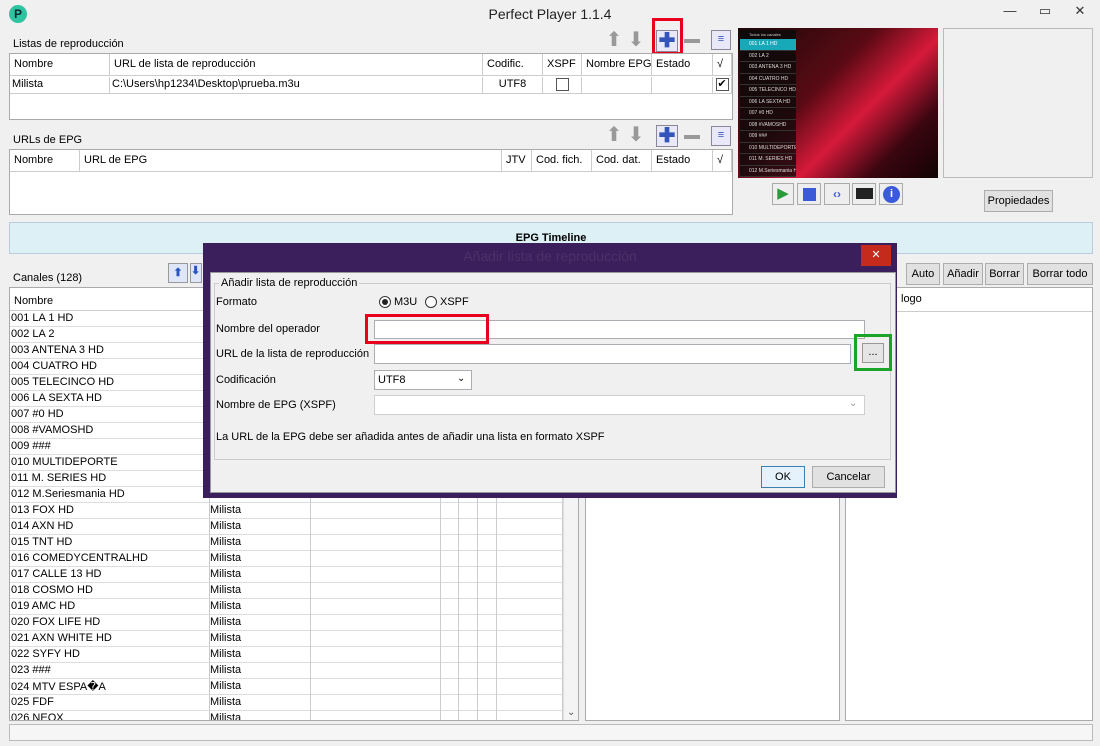 This screenshot has width=1100, height=746. What do you see at coordinates (837, 194) in the screenshot?
I see `aspect-icon: ‹›` at bounding box center [837, 194].